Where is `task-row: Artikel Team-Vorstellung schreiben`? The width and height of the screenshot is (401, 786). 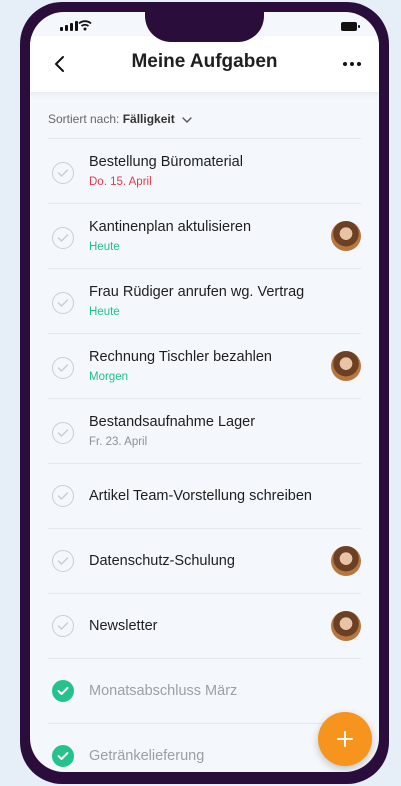 task-row: Artikel Team-Vorstellung schreiben is located at coordinates (204, 495).